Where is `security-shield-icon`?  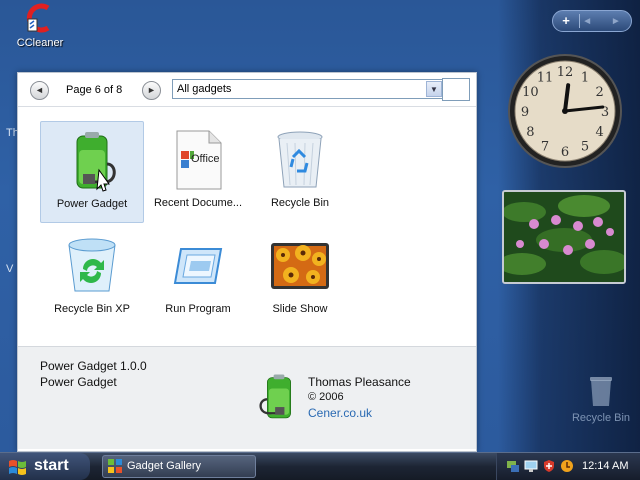
security-shield-icon is located at coordinates (549, 466).